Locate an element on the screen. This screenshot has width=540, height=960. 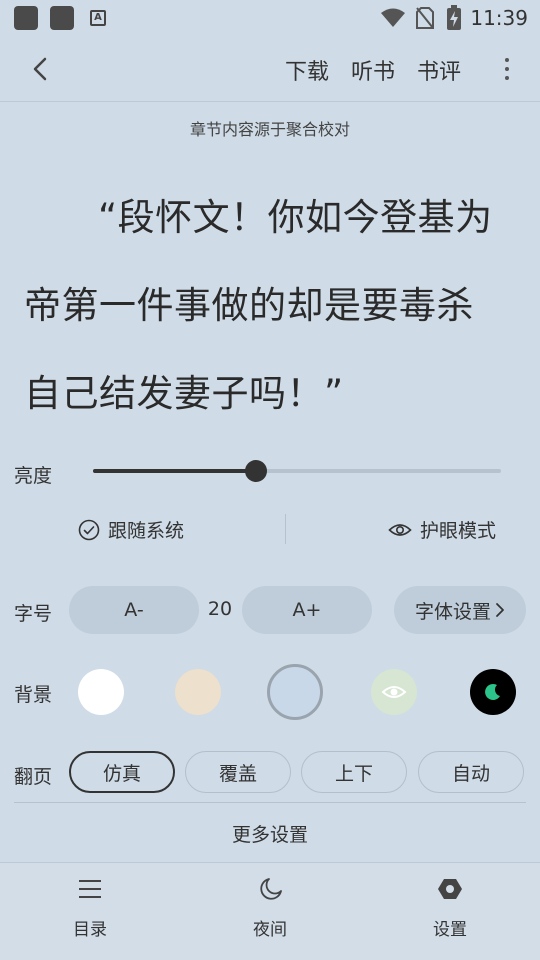
swatch-blue-selected is located at coordinates (295, 692).